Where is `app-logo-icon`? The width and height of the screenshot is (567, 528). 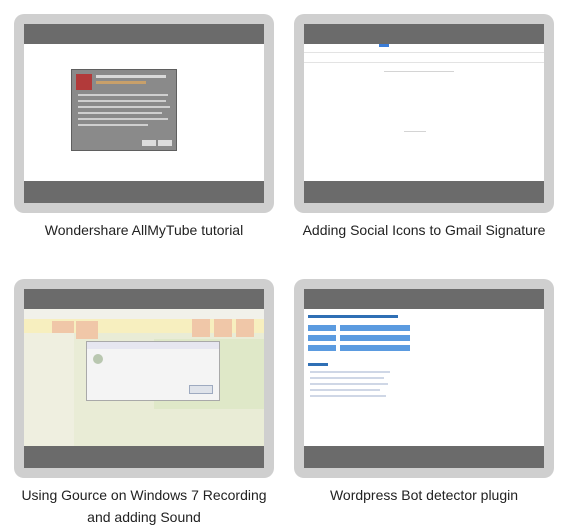
app-logo-icon is located at coordinates (84, 82).